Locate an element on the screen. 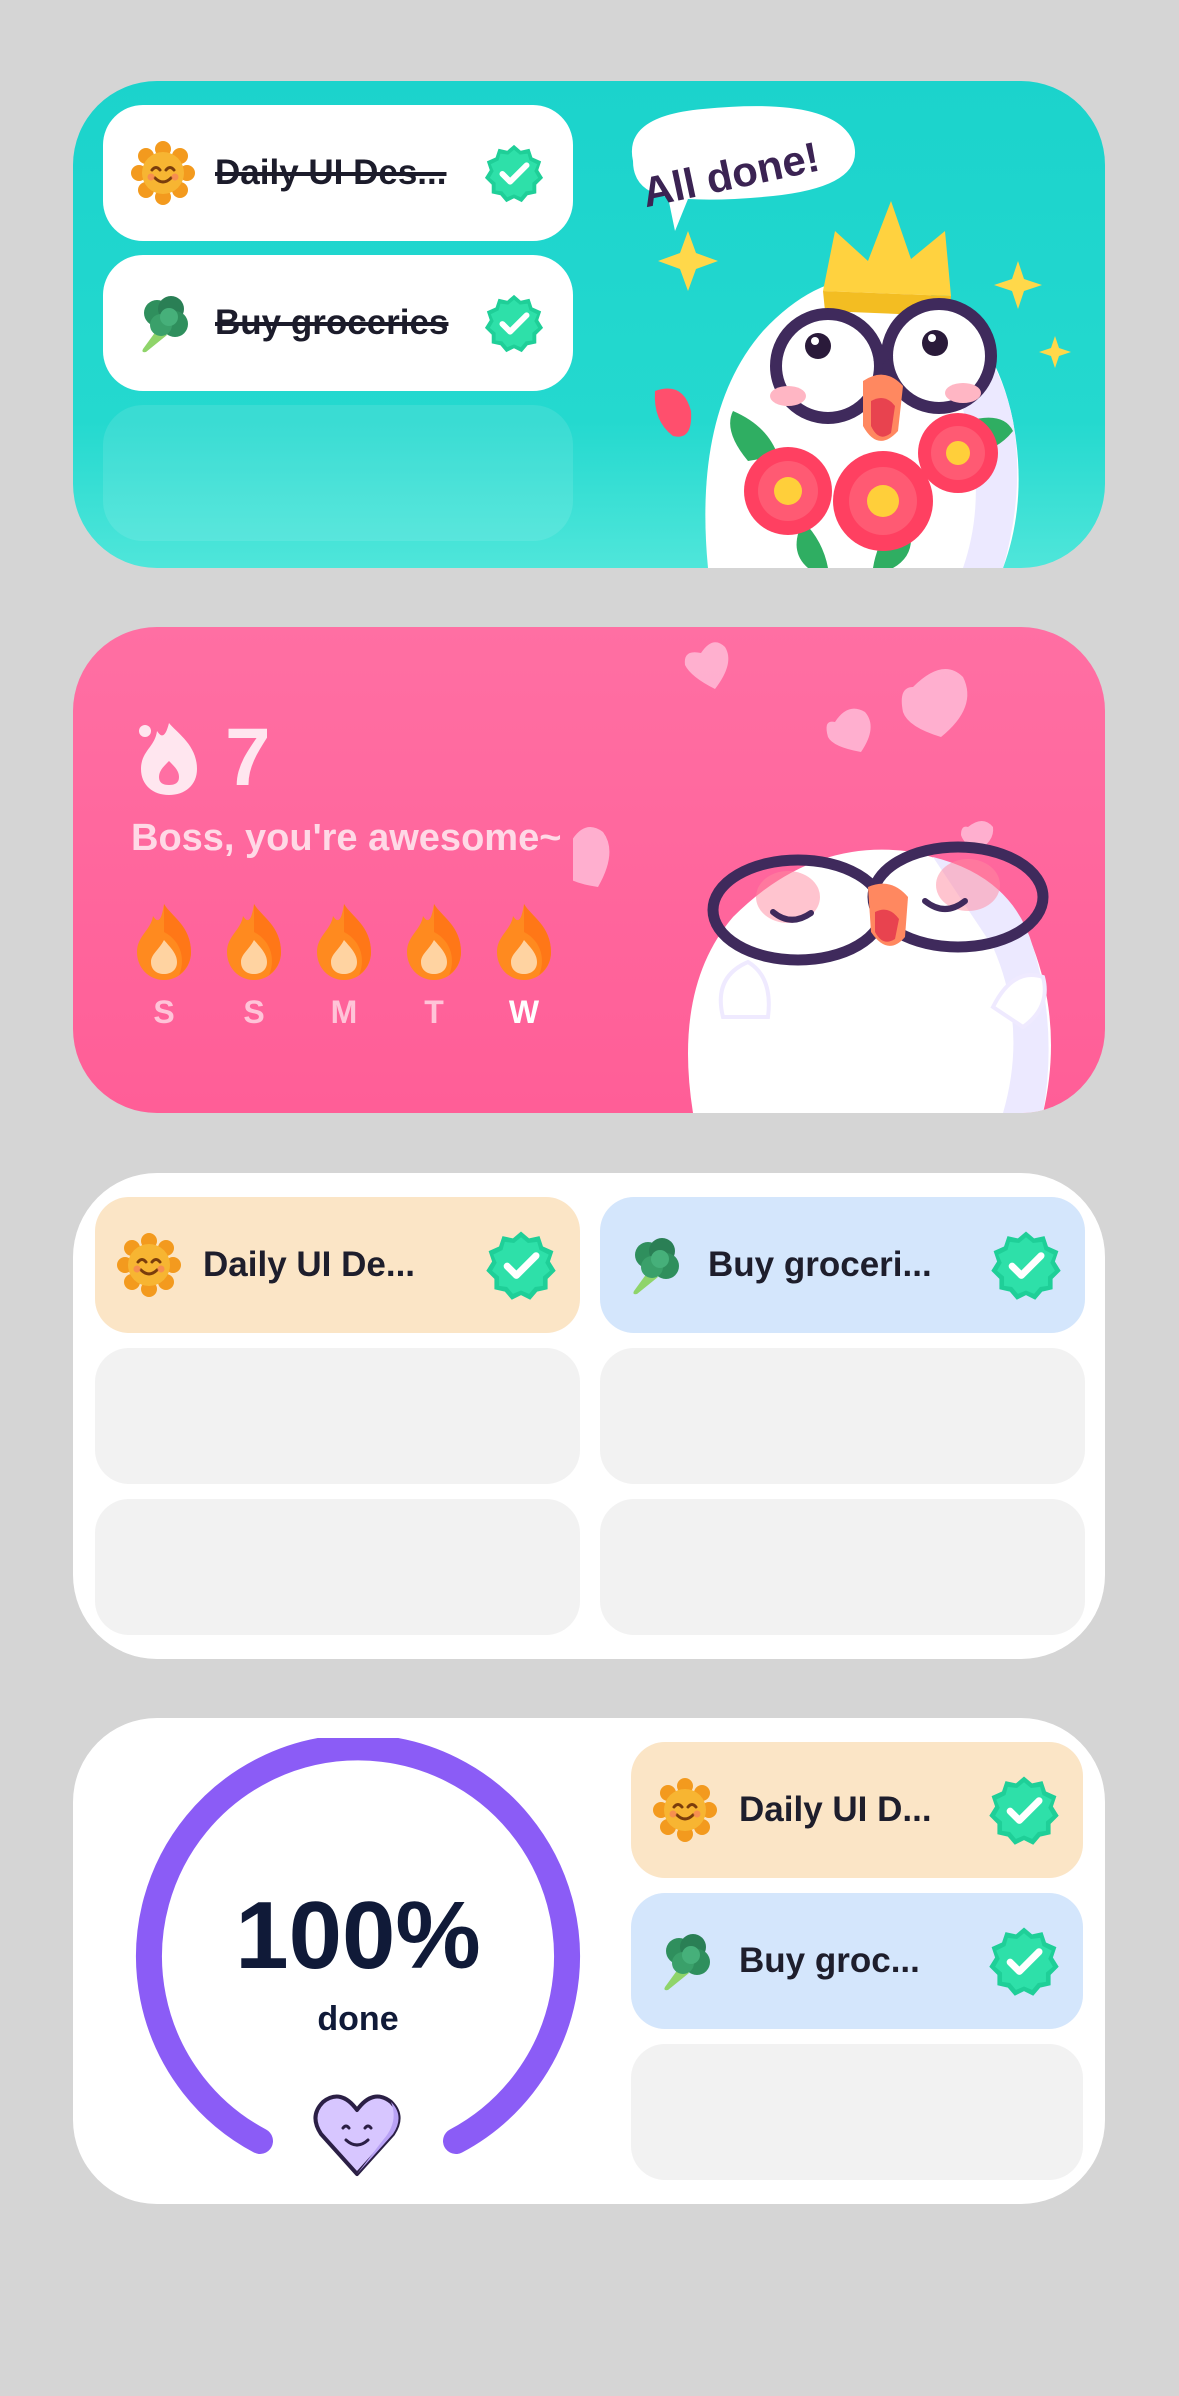 Image resolution: width=1179 pixels, height=2396 pixels. day-item-today: W is located at coordinates (524, 966).